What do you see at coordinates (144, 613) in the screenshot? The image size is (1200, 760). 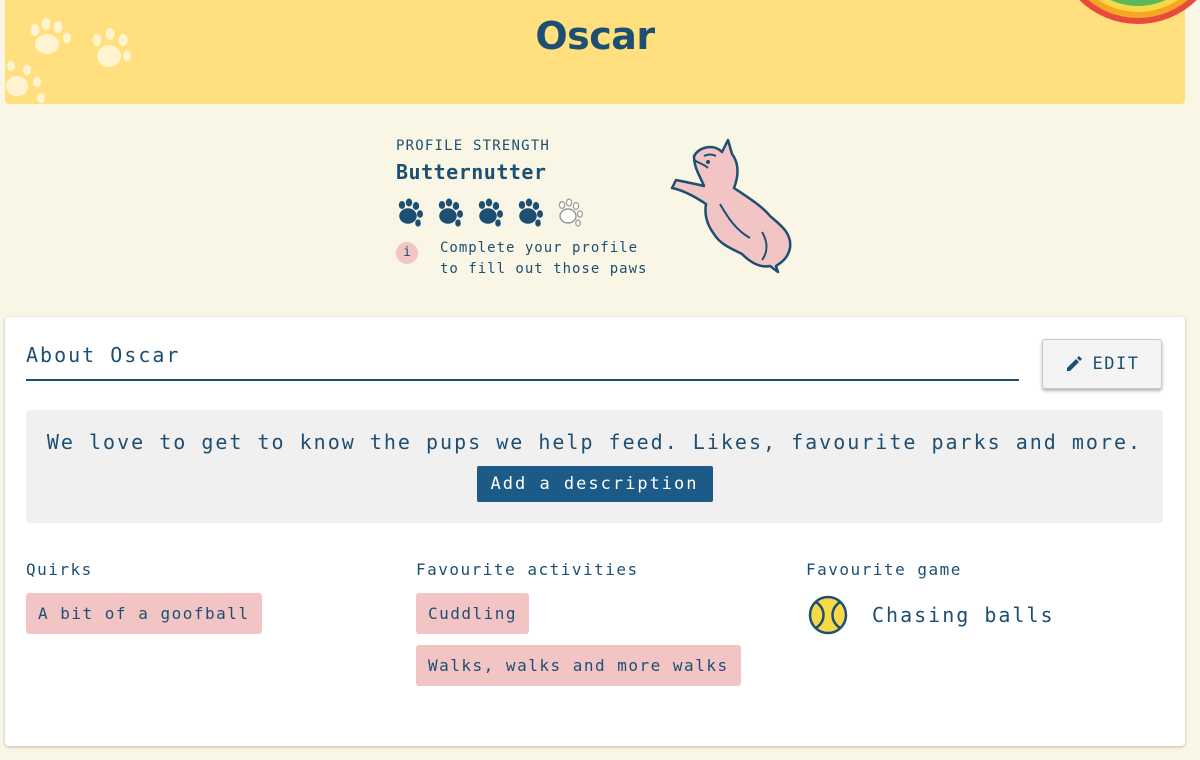 I see `quirk-chip: A bit of a goofball` at bounding box center [144, 613].